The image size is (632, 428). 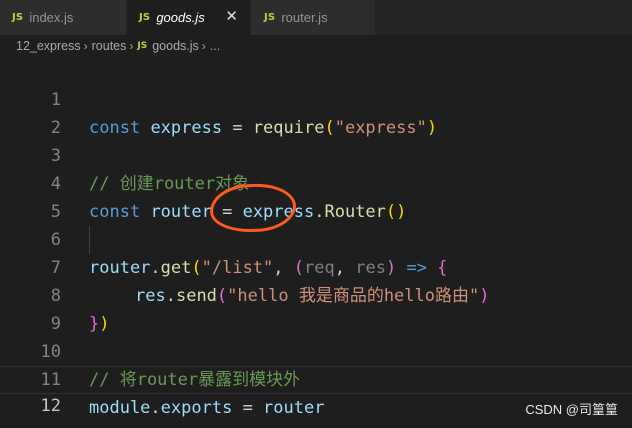 What do you see at coordinates (571, 409) in the screenshot?
I see `watermark: CSDN @司篁篁` at bounding box center [571, 409].